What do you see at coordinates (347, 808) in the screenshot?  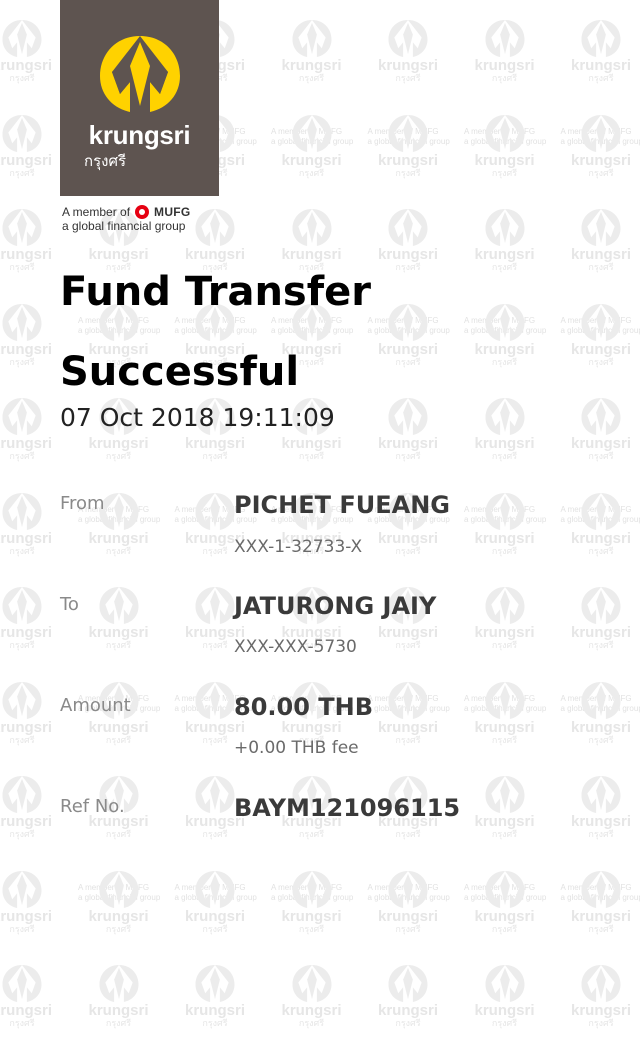 I see `ref-number: BAYM121096115` at bounding box center [347, 808].